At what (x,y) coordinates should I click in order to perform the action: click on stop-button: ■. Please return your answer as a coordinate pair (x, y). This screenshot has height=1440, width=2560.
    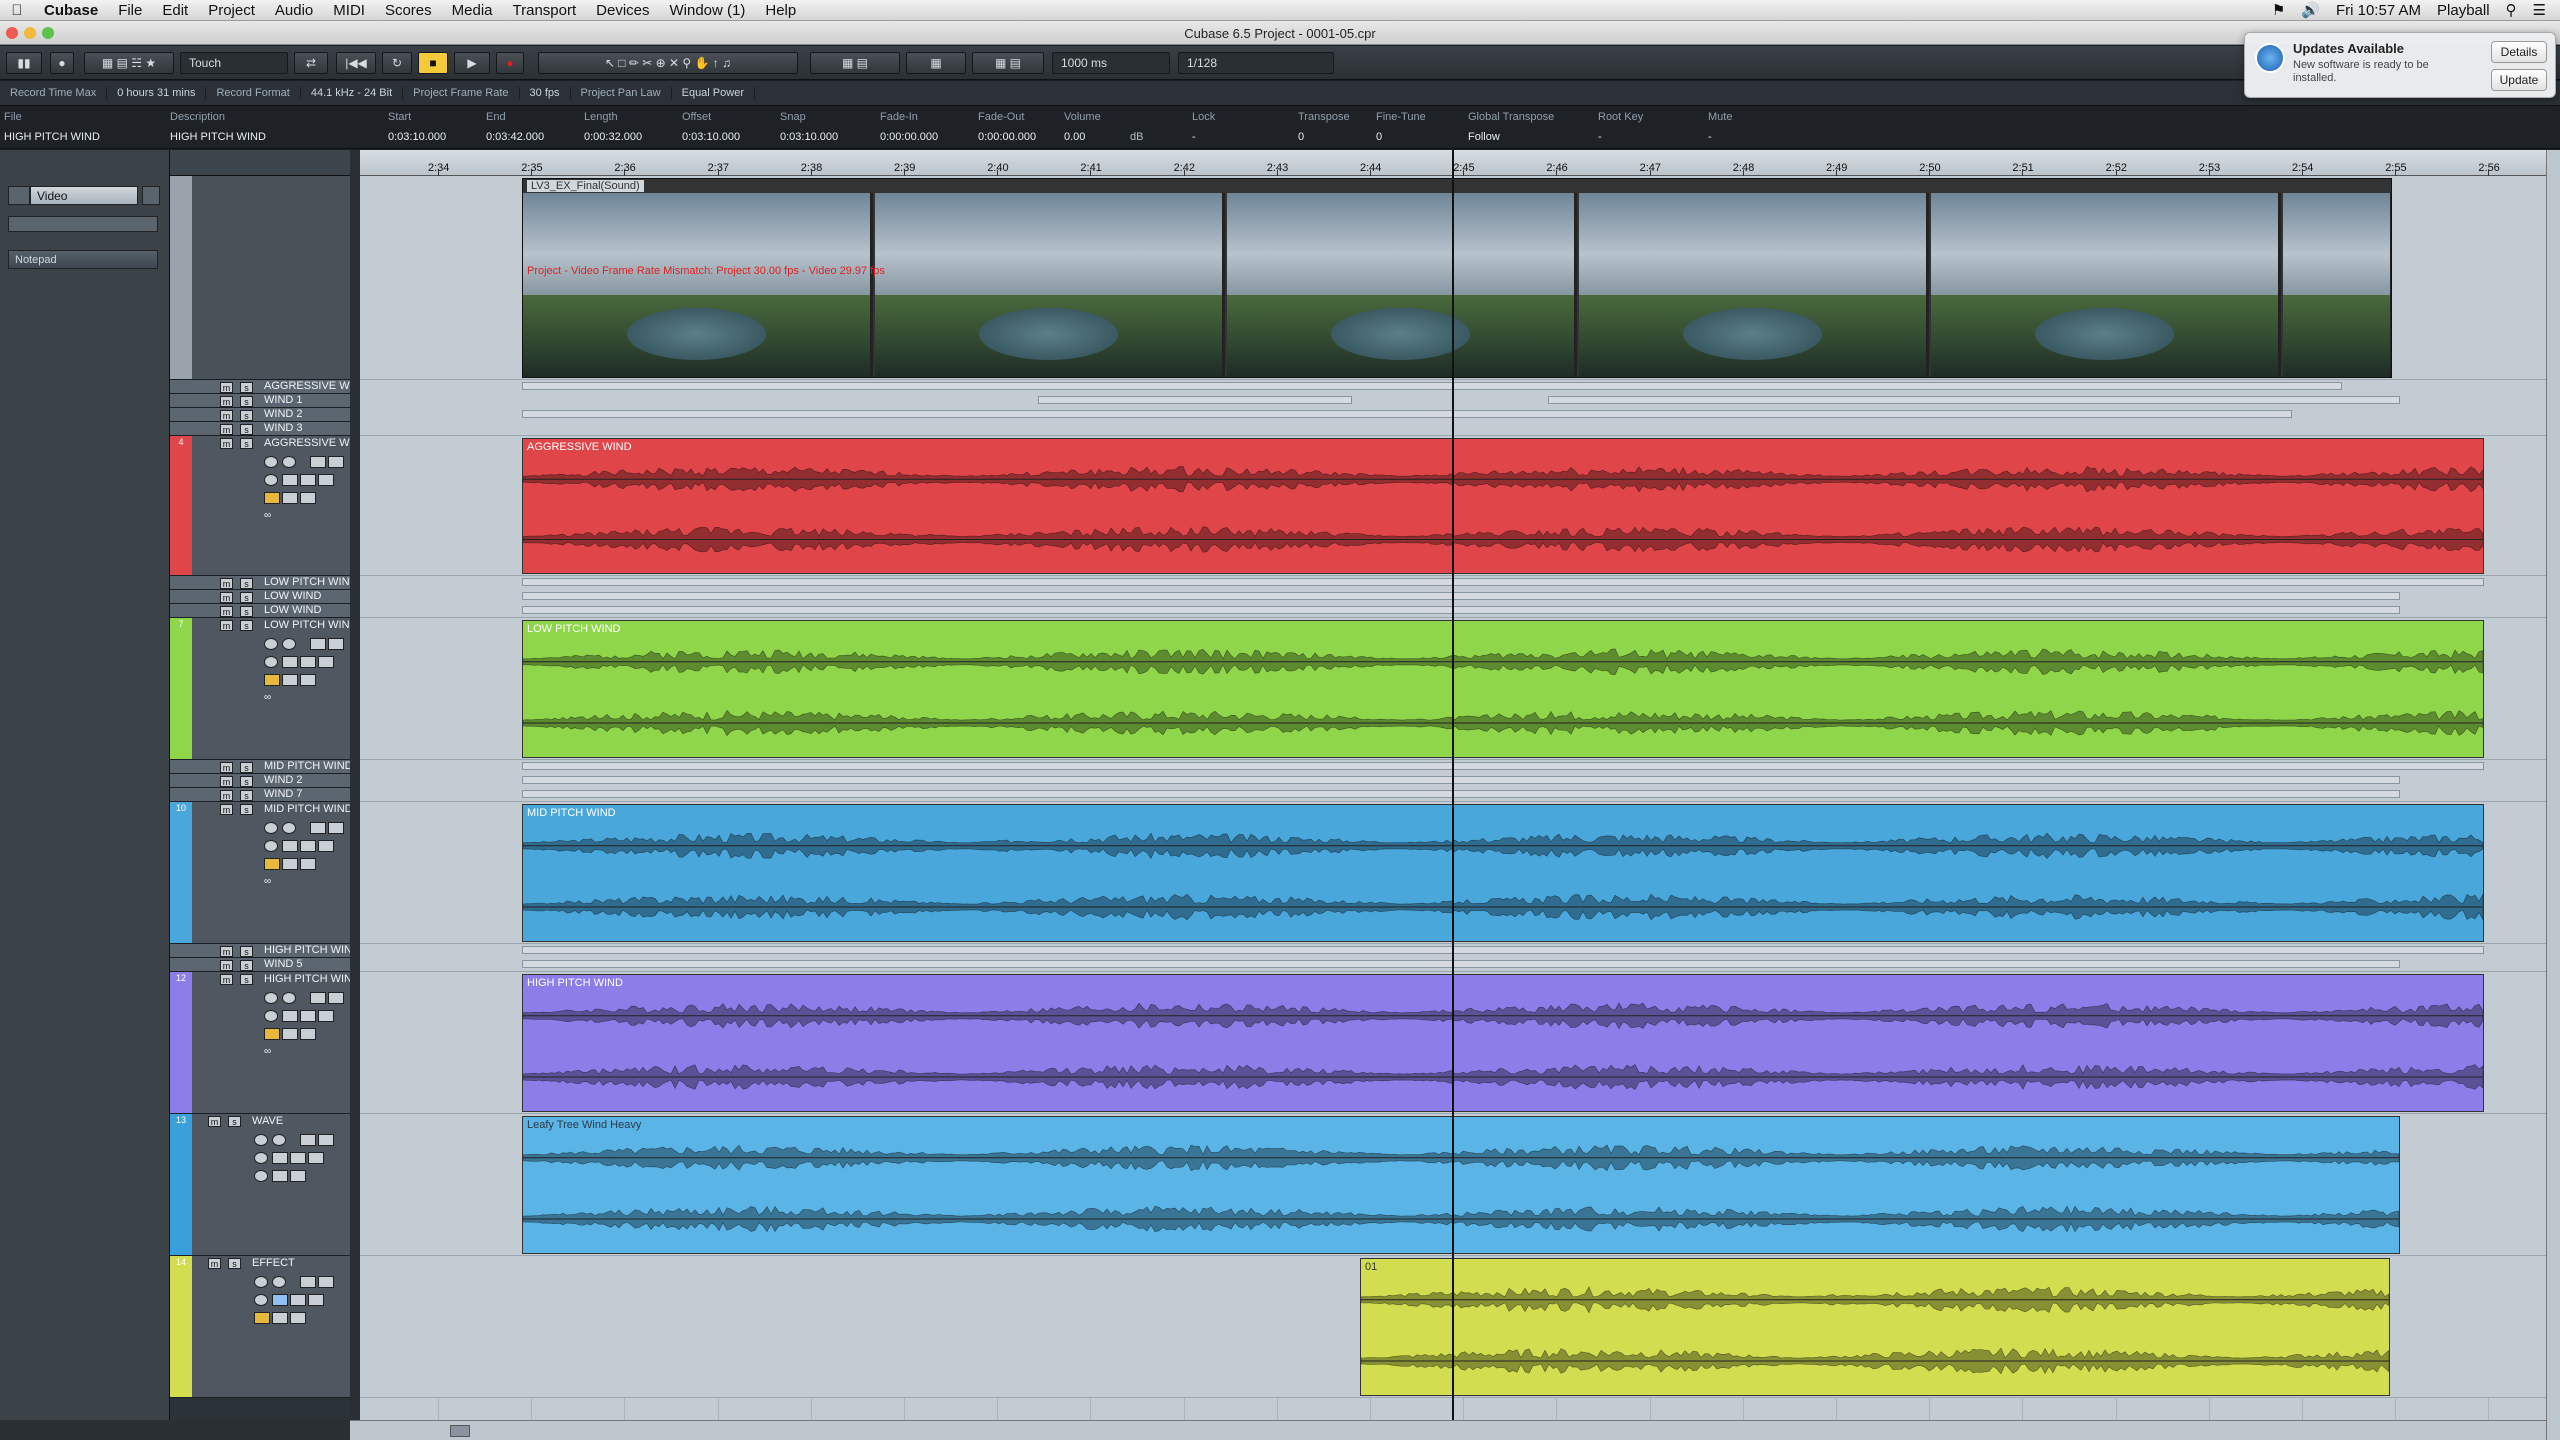
    Looking at the image, I should click on (433, 63).